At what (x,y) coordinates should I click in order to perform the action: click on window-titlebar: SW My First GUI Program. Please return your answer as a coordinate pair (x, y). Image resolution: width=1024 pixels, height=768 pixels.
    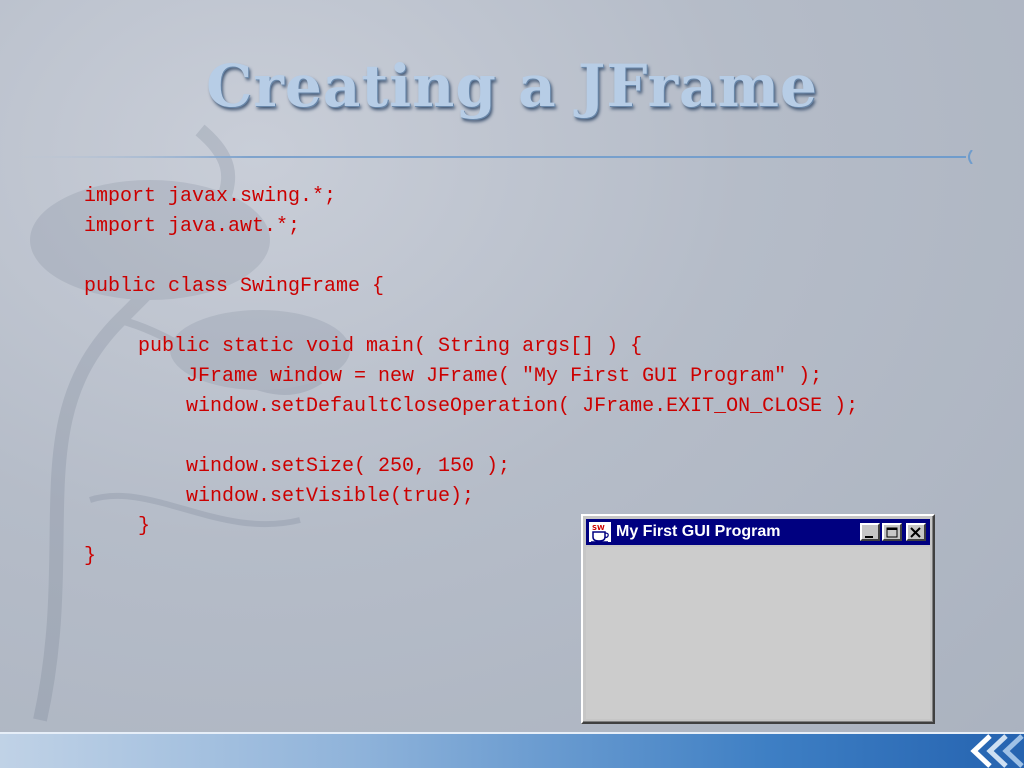
    Looking at the image, I should click on (758, 532).